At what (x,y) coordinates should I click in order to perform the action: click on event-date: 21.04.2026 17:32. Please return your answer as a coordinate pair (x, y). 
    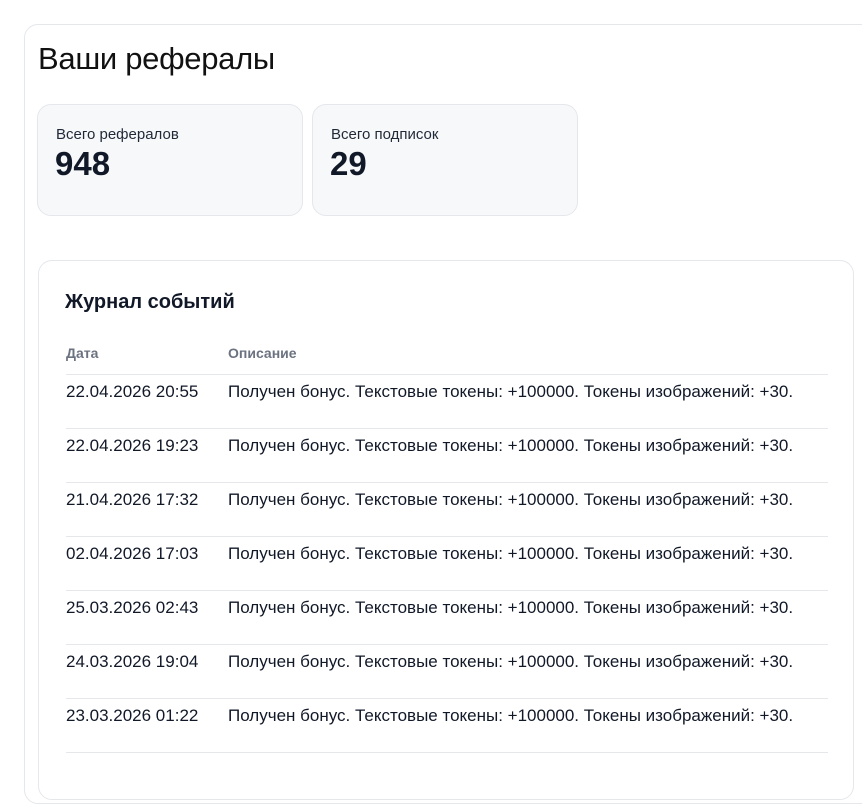
    Looking at the image, I should click on (147, 509).